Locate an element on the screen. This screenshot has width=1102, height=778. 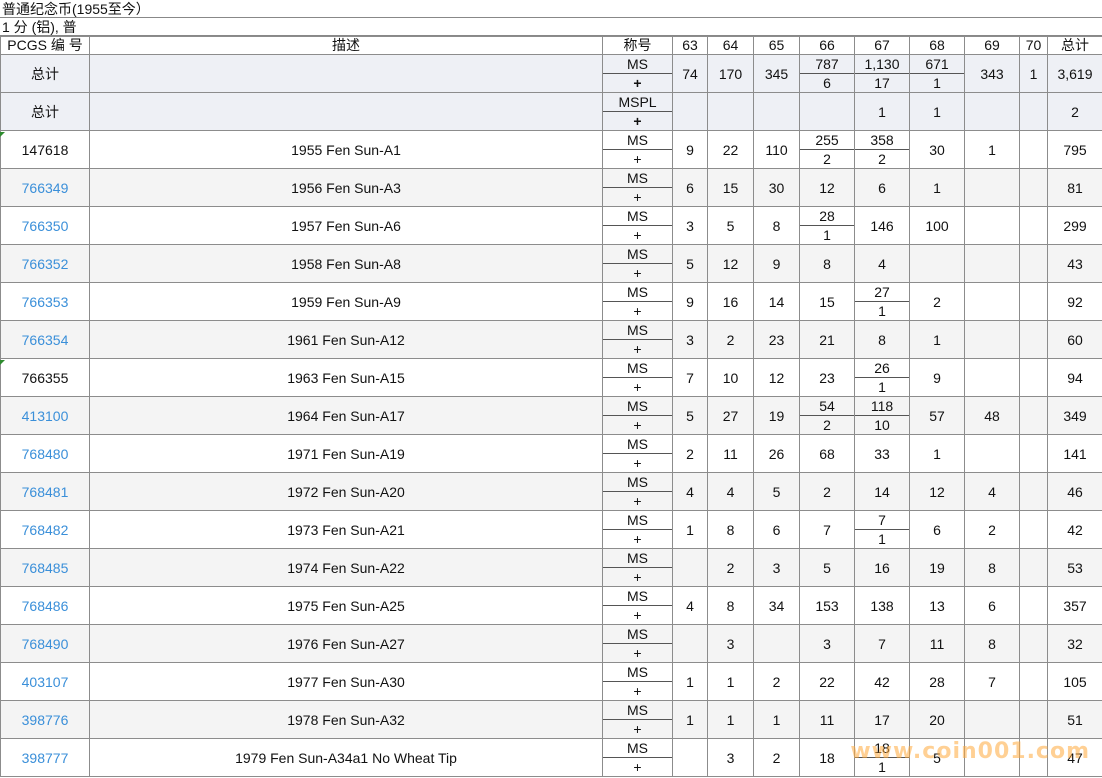
split-stack: MSPL + is located at coordinates (637, 112).